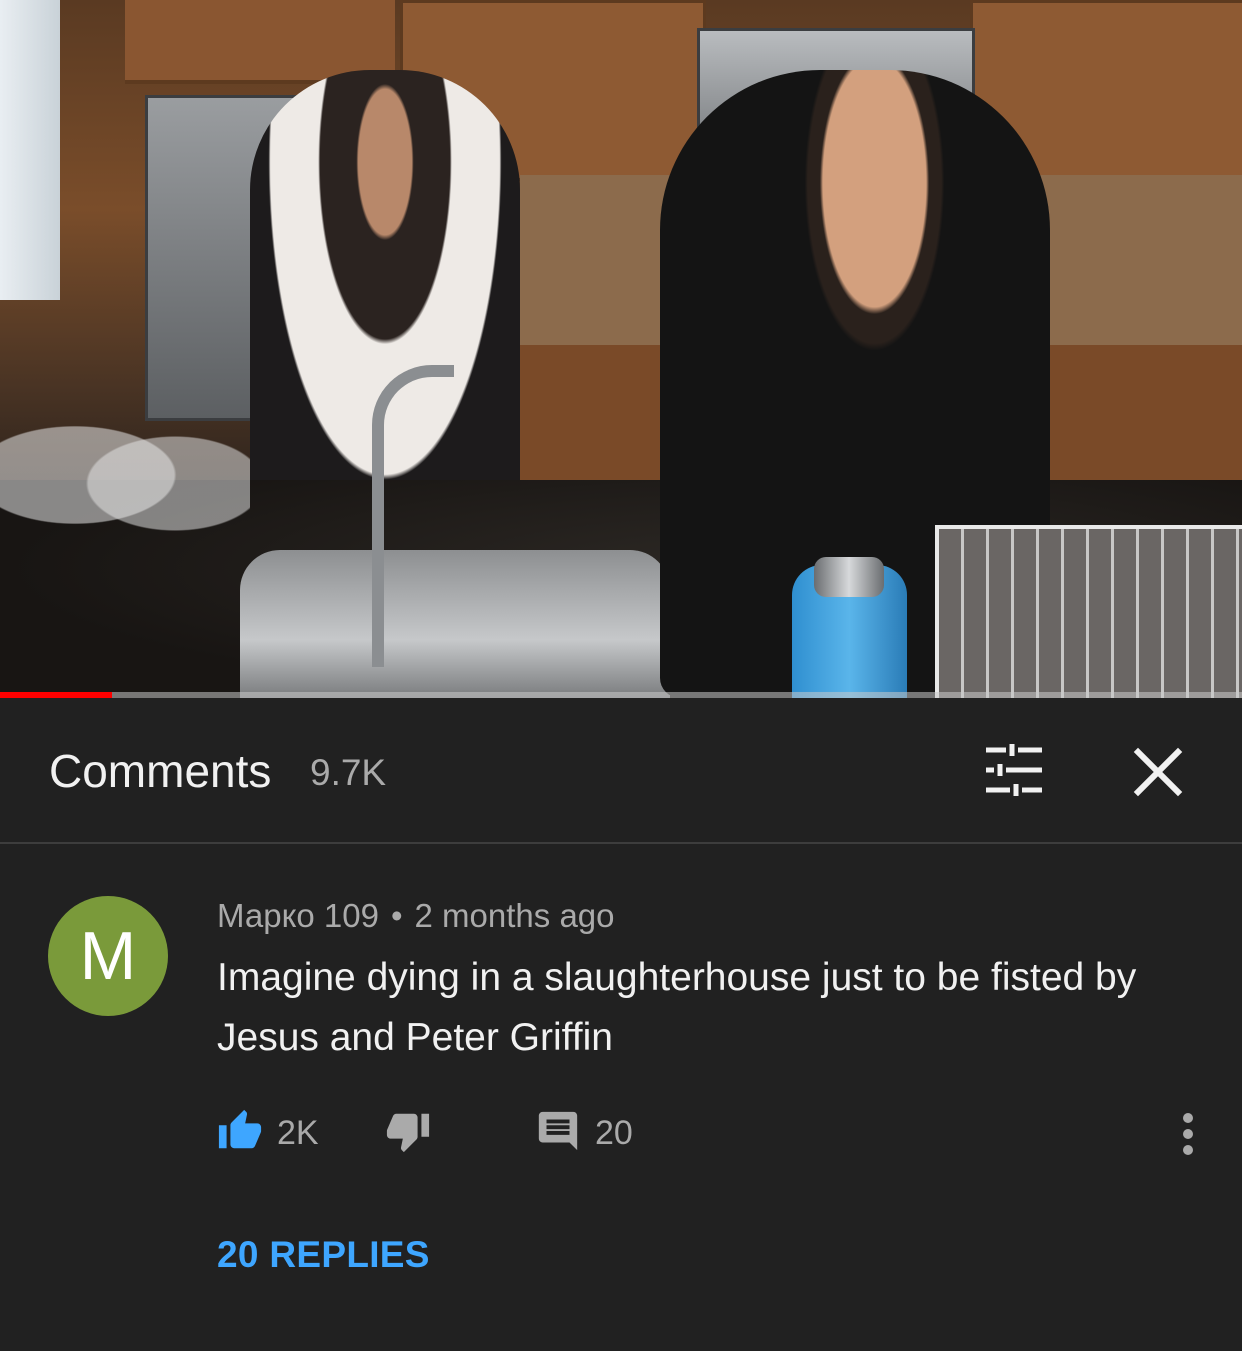 This screenshot has width=1242, height=1351. Describe the element at coordinates (1088, 611) in the screenshot. I see `dish-rack` at that location.